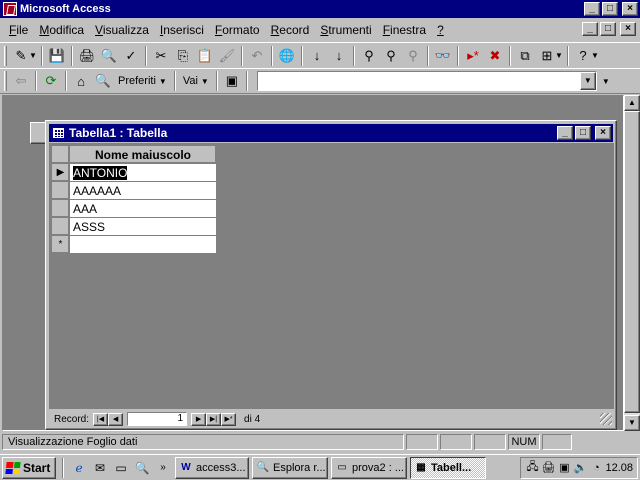 The width and height of the screenshot is (640, 480). I want to click on internet-explorer-icon: ℯ, so click(79, 468).